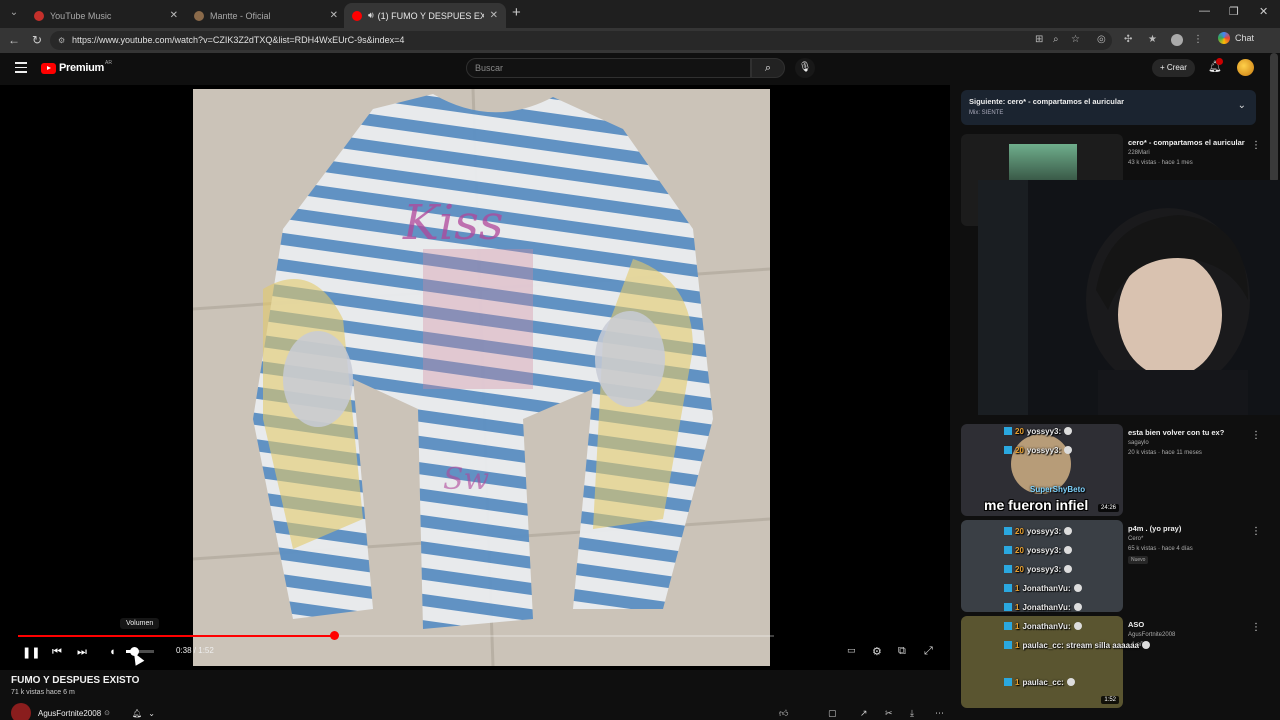 The width and height of the screenshot is (1280, 720). What do you see at coordinates (1188, 142) in the screenshot?
I see `item-title: cero* - compartamos el auricular` at bounding box center [1188, 142].